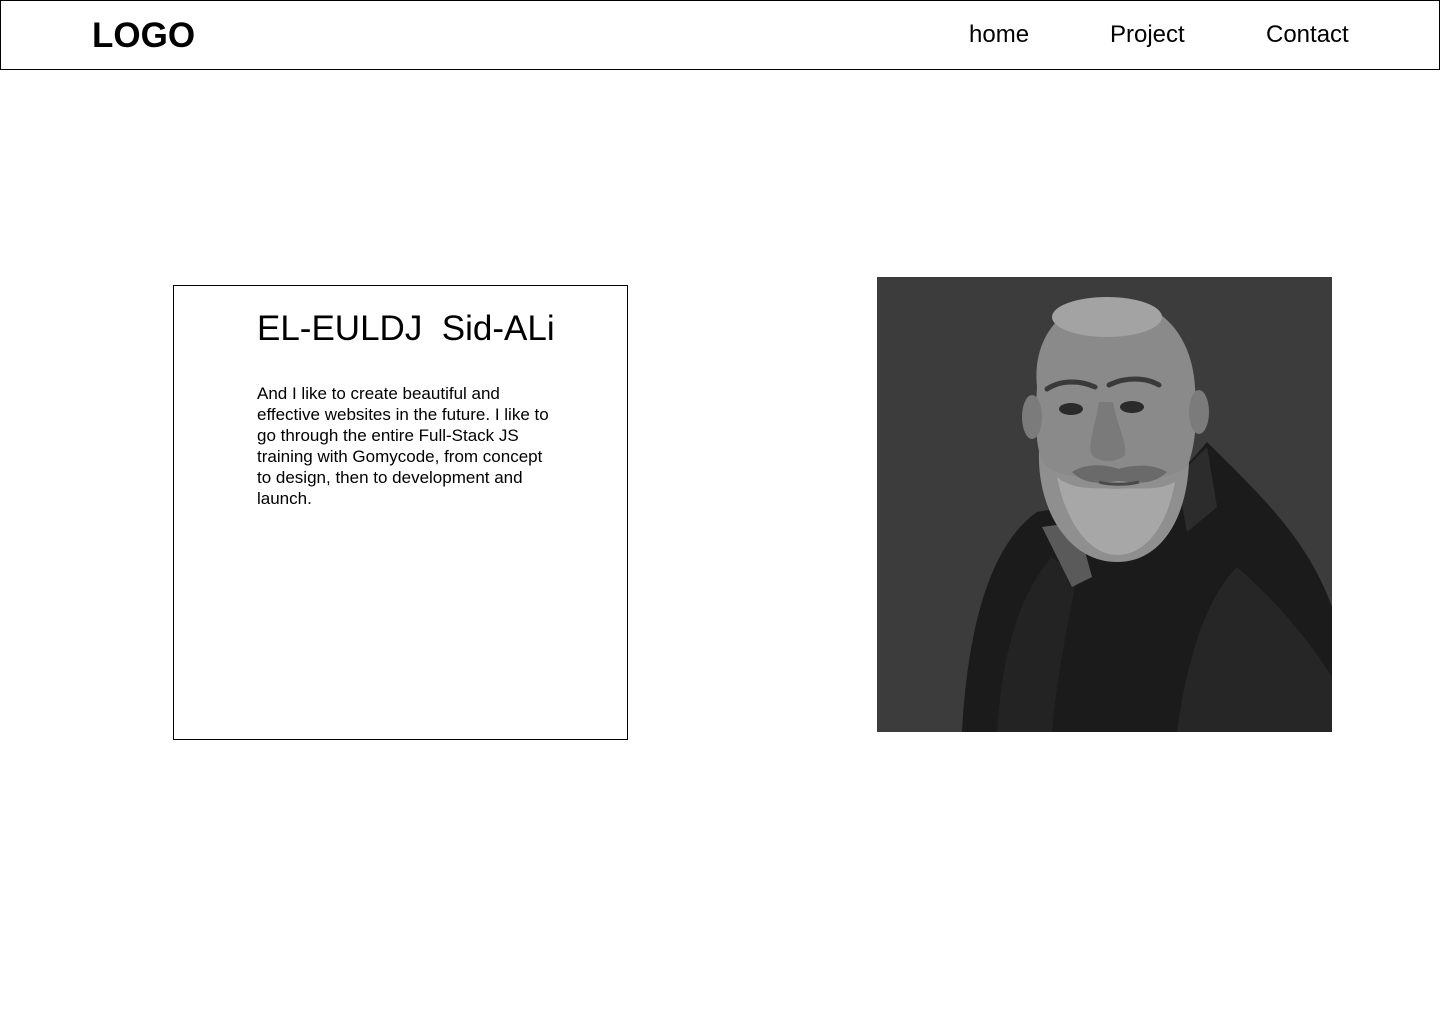 This screenshot has width=1440, height=1024. Describe the element at coordinates (999, 35) in the screenshot. I see `nav-home-link: home` at that location.